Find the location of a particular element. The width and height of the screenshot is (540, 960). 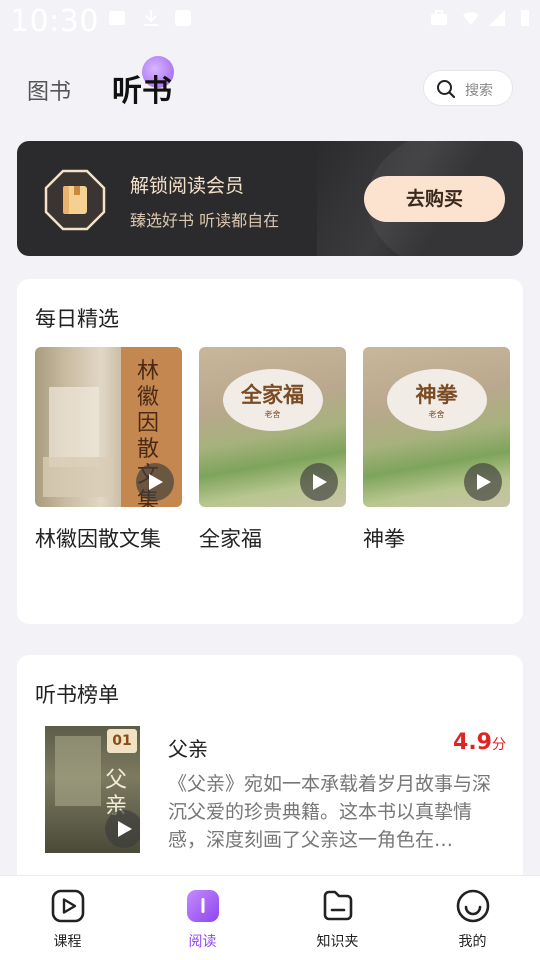

rating-value: 4.9 is located at coordinates (472, 742).